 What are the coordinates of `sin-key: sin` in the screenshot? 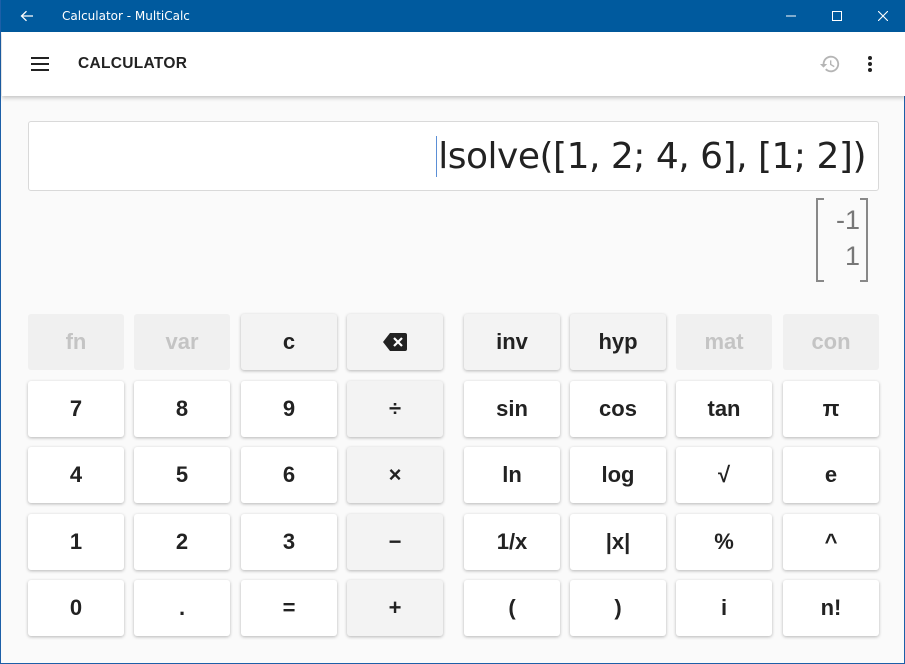 It's located at (512, 409).